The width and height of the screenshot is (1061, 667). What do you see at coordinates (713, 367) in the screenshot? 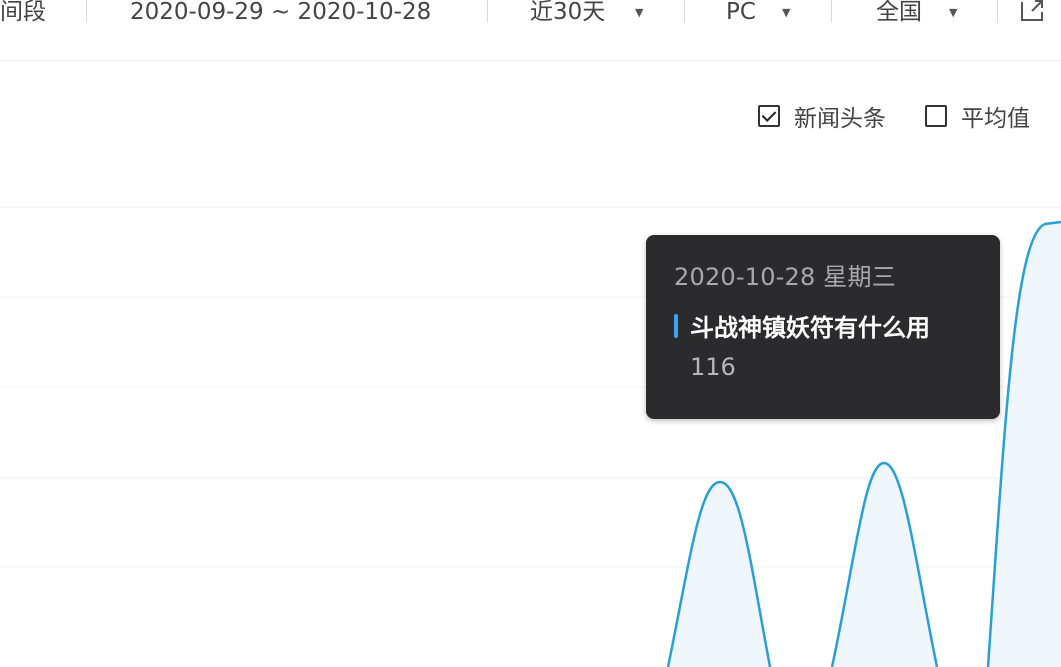
I see `tooltip-value: 116` at bounding box center [713, 367].